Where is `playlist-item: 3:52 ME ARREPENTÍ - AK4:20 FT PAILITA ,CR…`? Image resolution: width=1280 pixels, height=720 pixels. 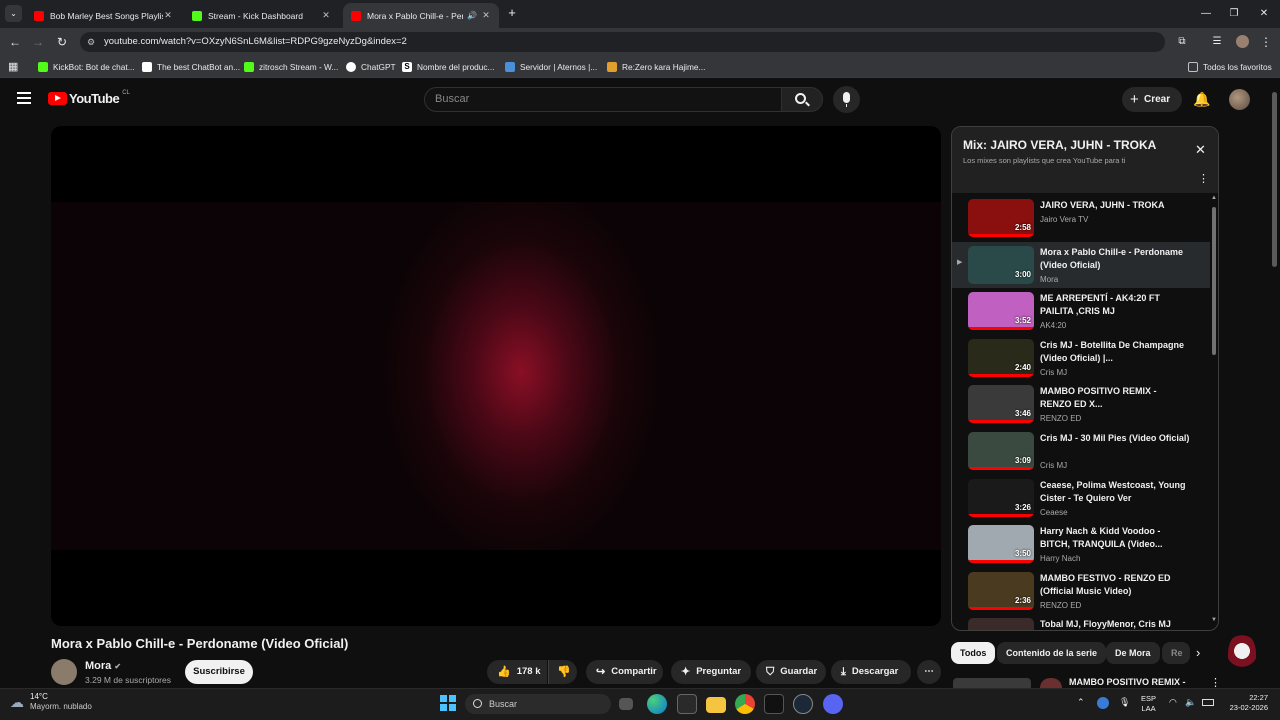
playlist-item: 3:52 ME ARREPENTÍ - AK4:20 FT PAILITA ,CR… is located at coordinates (1081, 311).